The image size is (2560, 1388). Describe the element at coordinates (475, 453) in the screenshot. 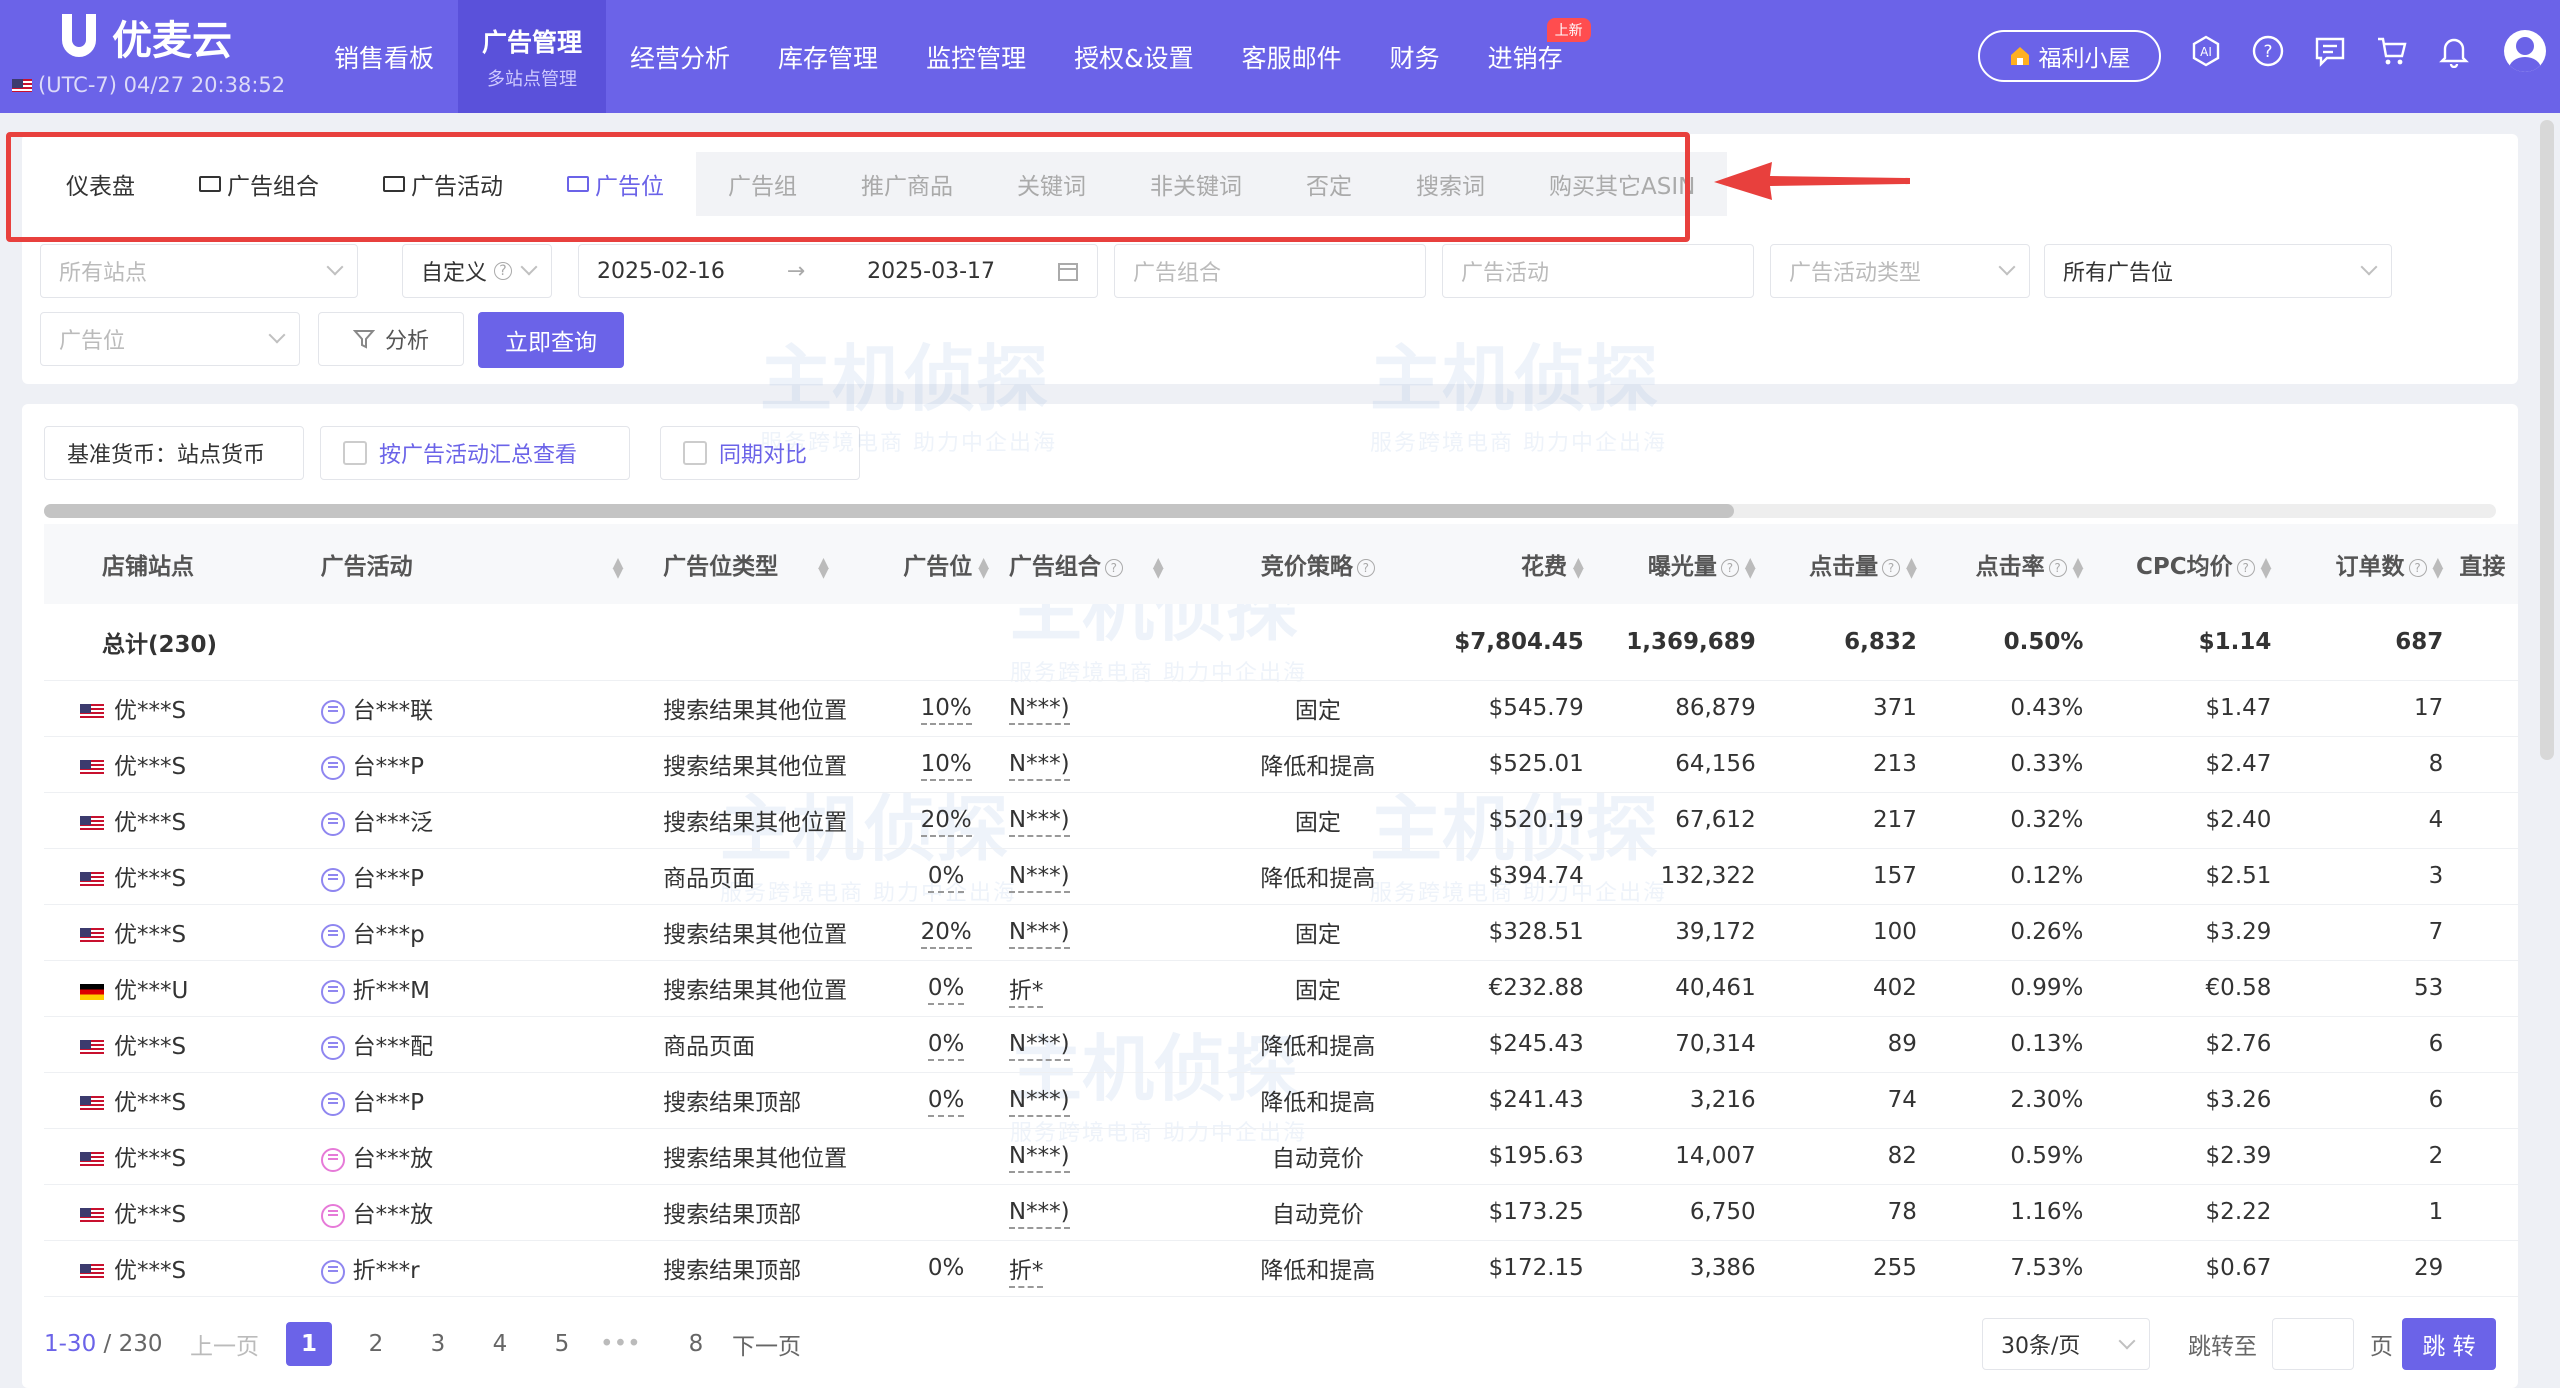

I see `by-campaign-toggle: 按广告活动汇总查看` at that location.